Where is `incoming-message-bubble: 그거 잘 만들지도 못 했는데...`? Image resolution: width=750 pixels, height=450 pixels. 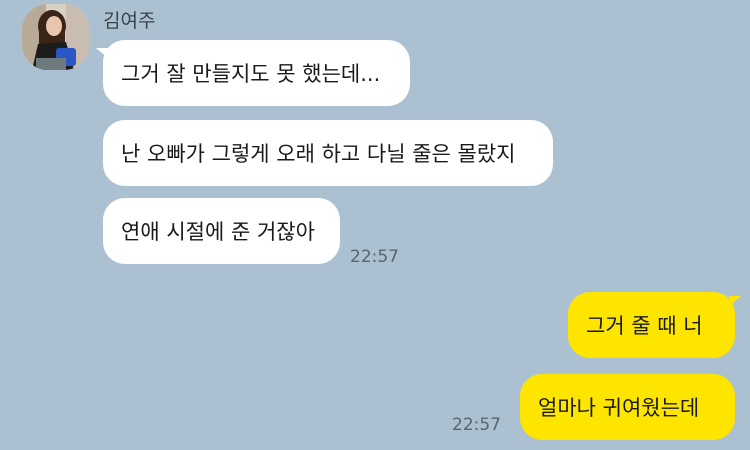
incoming-message-bubble: 그거 잘 만들지도 못 했는데... is located at coordinates (256, 73).